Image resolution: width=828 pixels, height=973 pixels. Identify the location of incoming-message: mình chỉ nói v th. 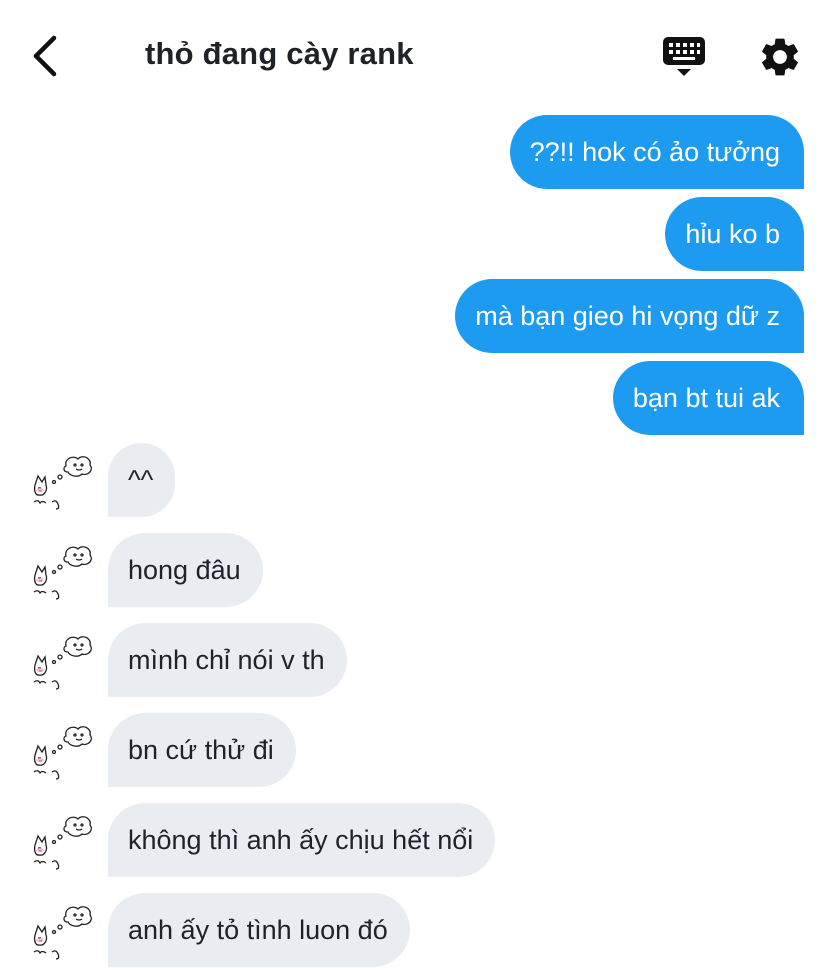
(227, 660).